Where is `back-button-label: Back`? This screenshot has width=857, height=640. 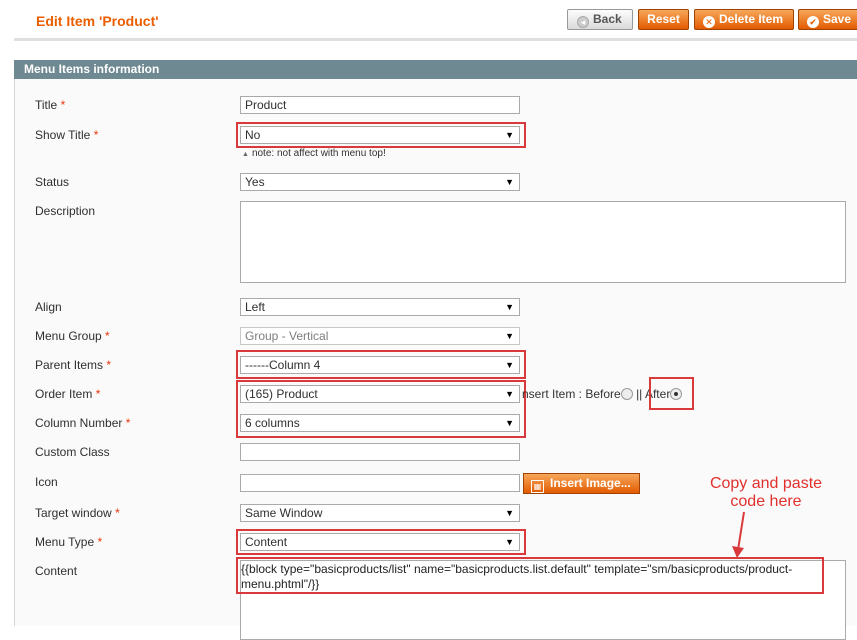
back-button-label: Back is located at coordinates (607, 19).